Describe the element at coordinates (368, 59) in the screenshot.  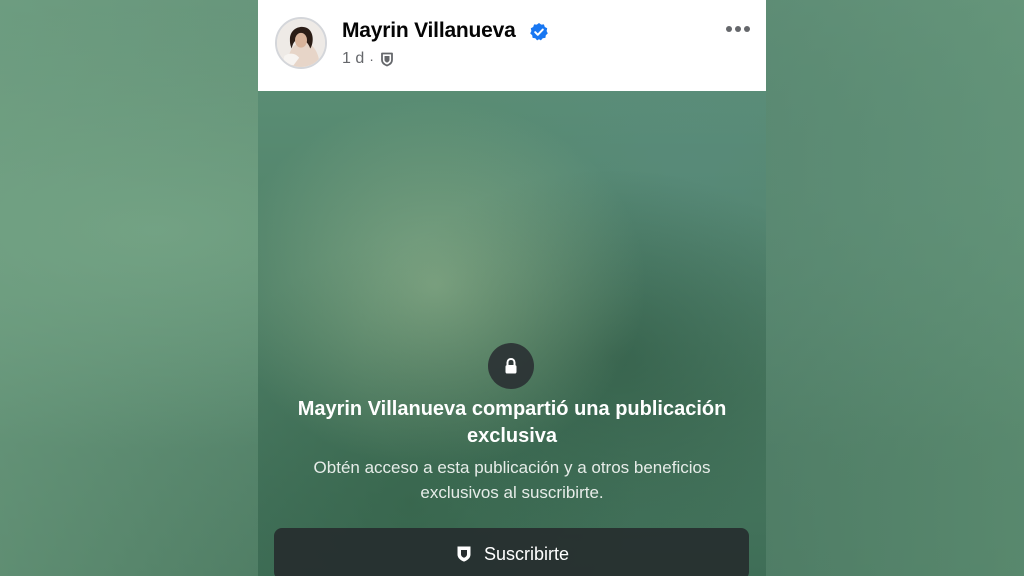
I see `post-meta: 1 d ·` at that location.